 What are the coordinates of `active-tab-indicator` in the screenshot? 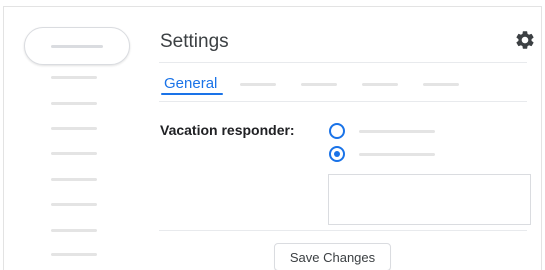 It's located at (192, 94).